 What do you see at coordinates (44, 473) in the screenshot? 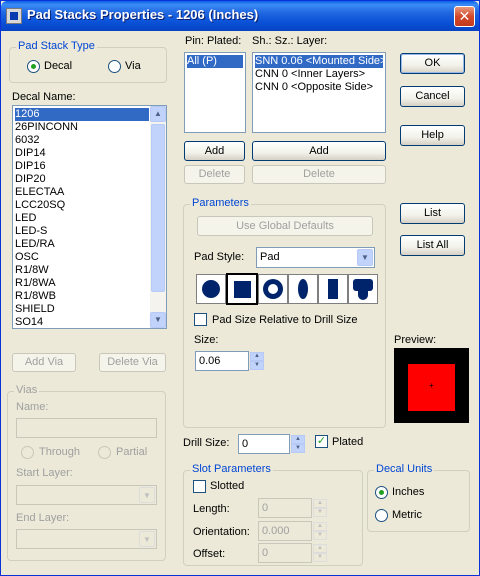
I see `start-layer-label: Start Layer:` at bounding box center [44, 473].